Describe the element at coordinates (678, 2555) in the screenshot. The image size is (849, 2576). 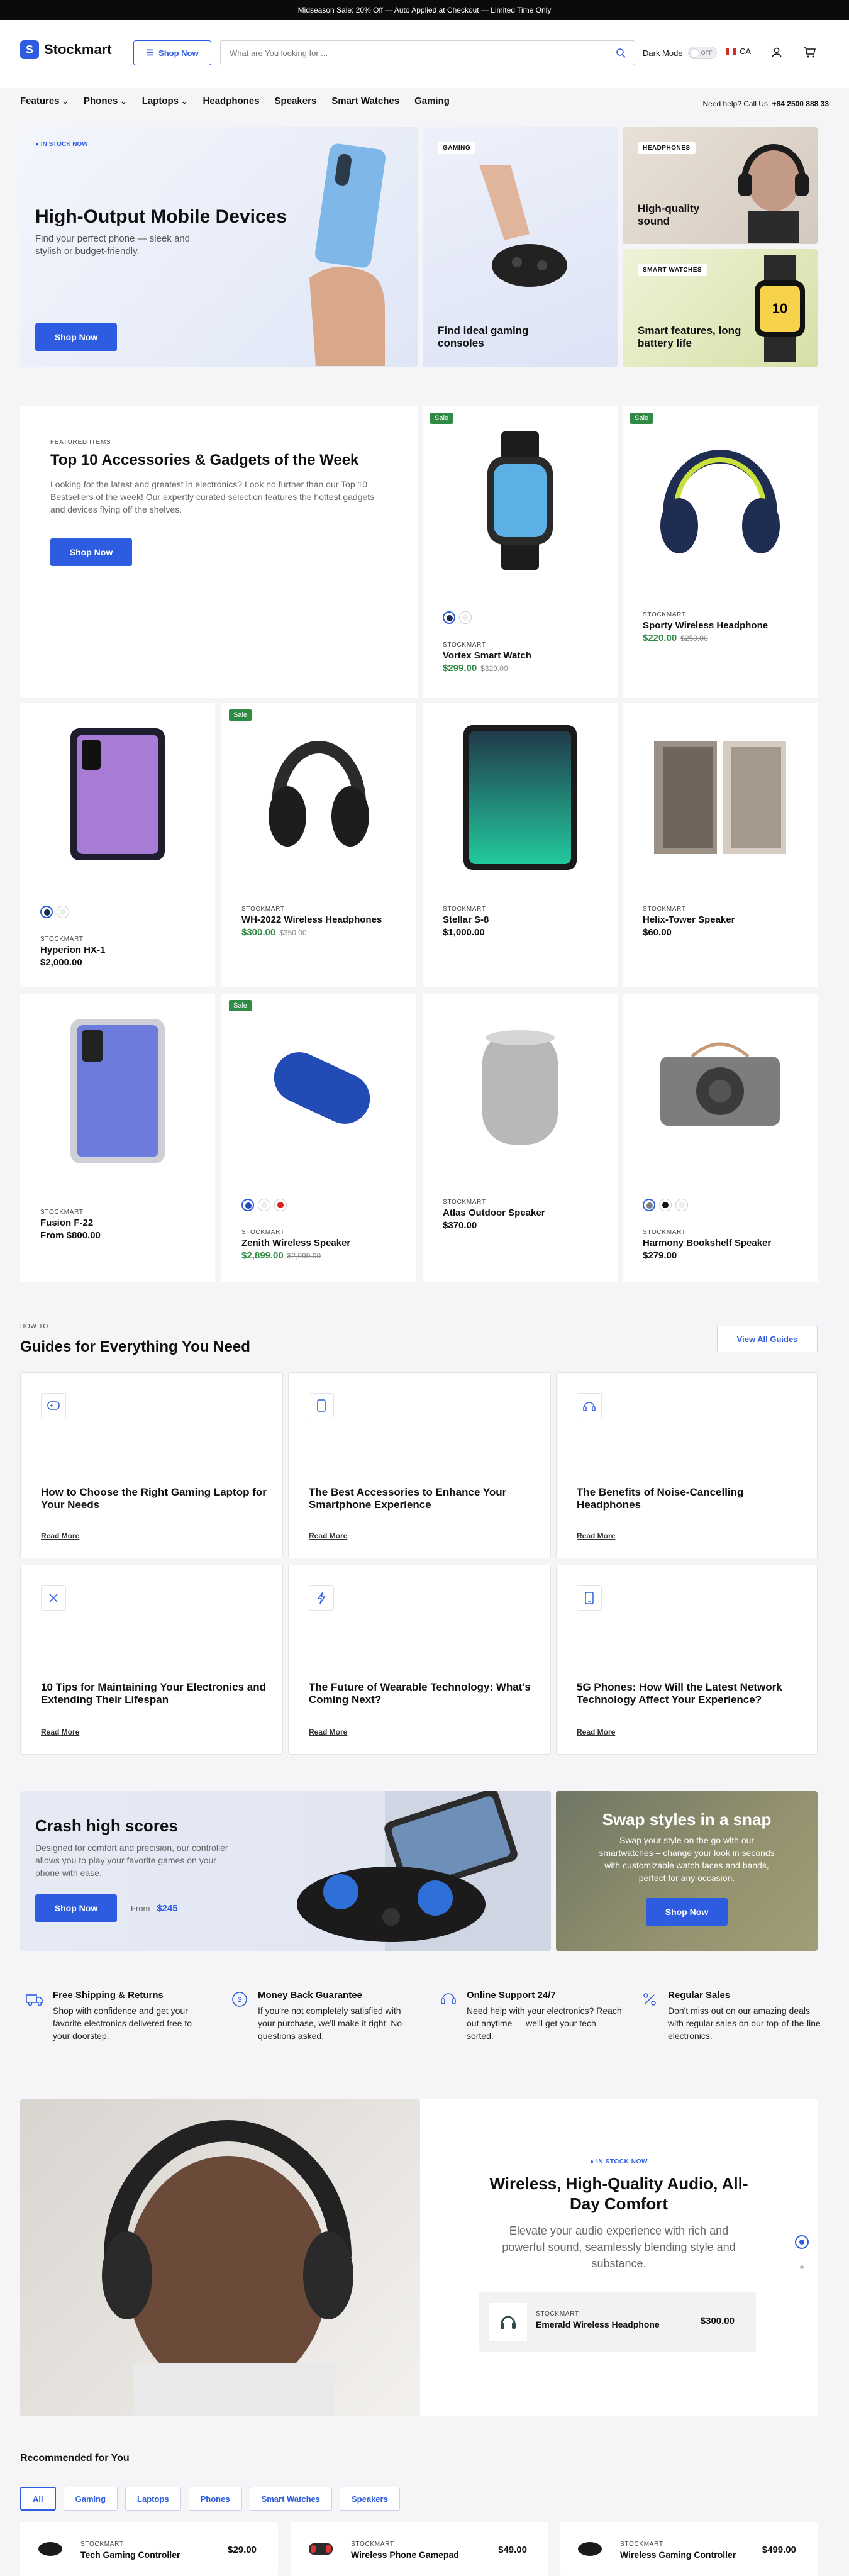
I see `rec-name: Wireless Gaming Controller` at that location.